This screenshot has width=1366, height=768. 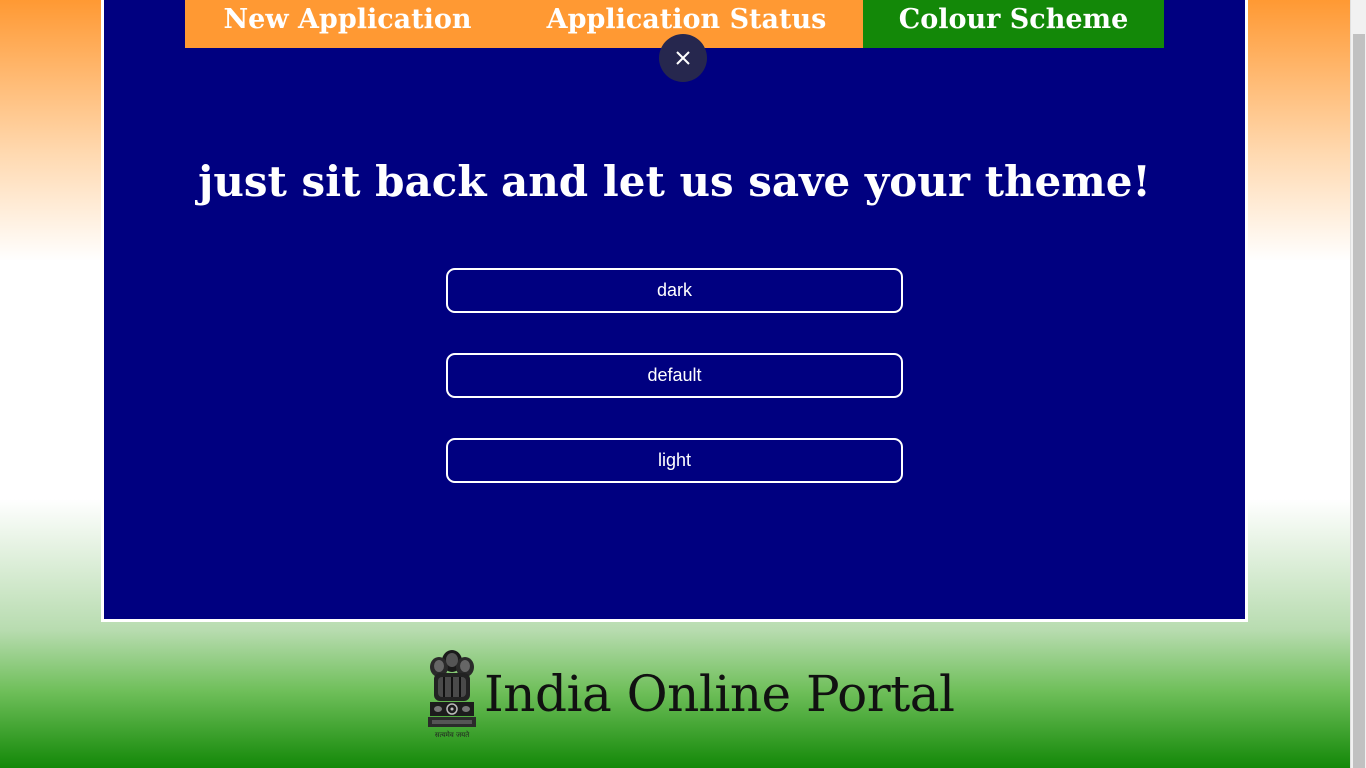 I want to click on tab-new-application: New Application, so click(x=347, y=24).